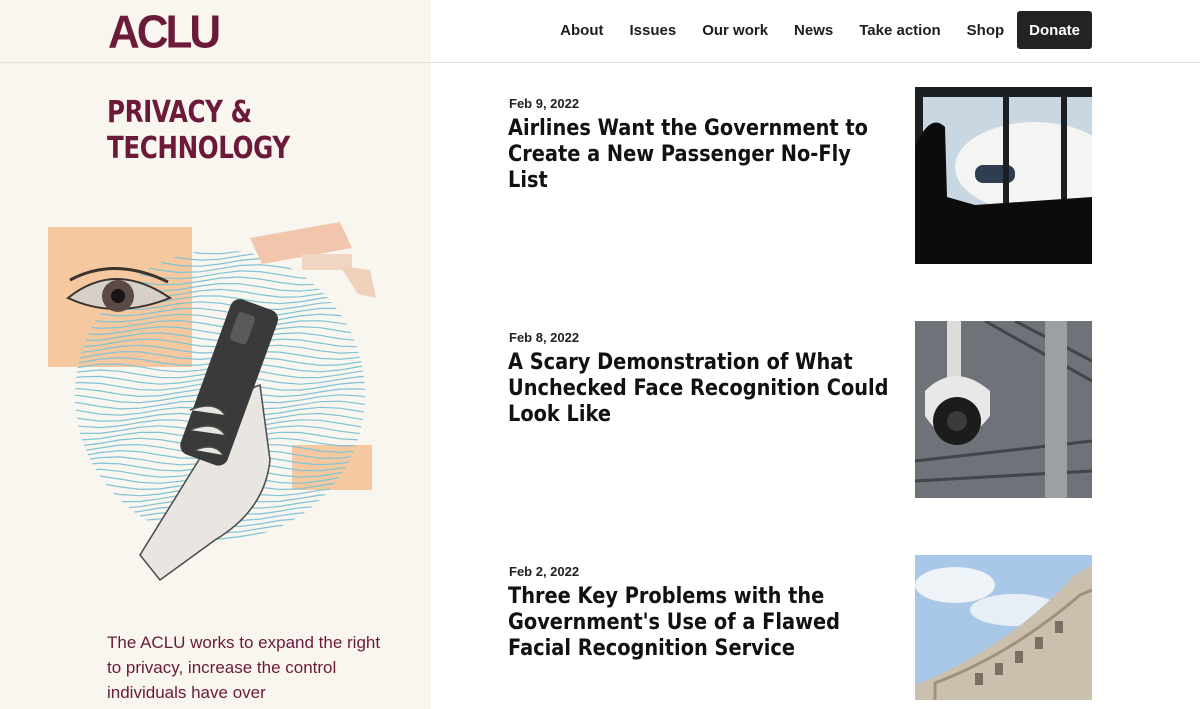 This screenshot has width=1200, height=709. Describe the element at coordinates (544, 337) in the screenshot. I see `article-date: Feb 8, 2022` at that location.